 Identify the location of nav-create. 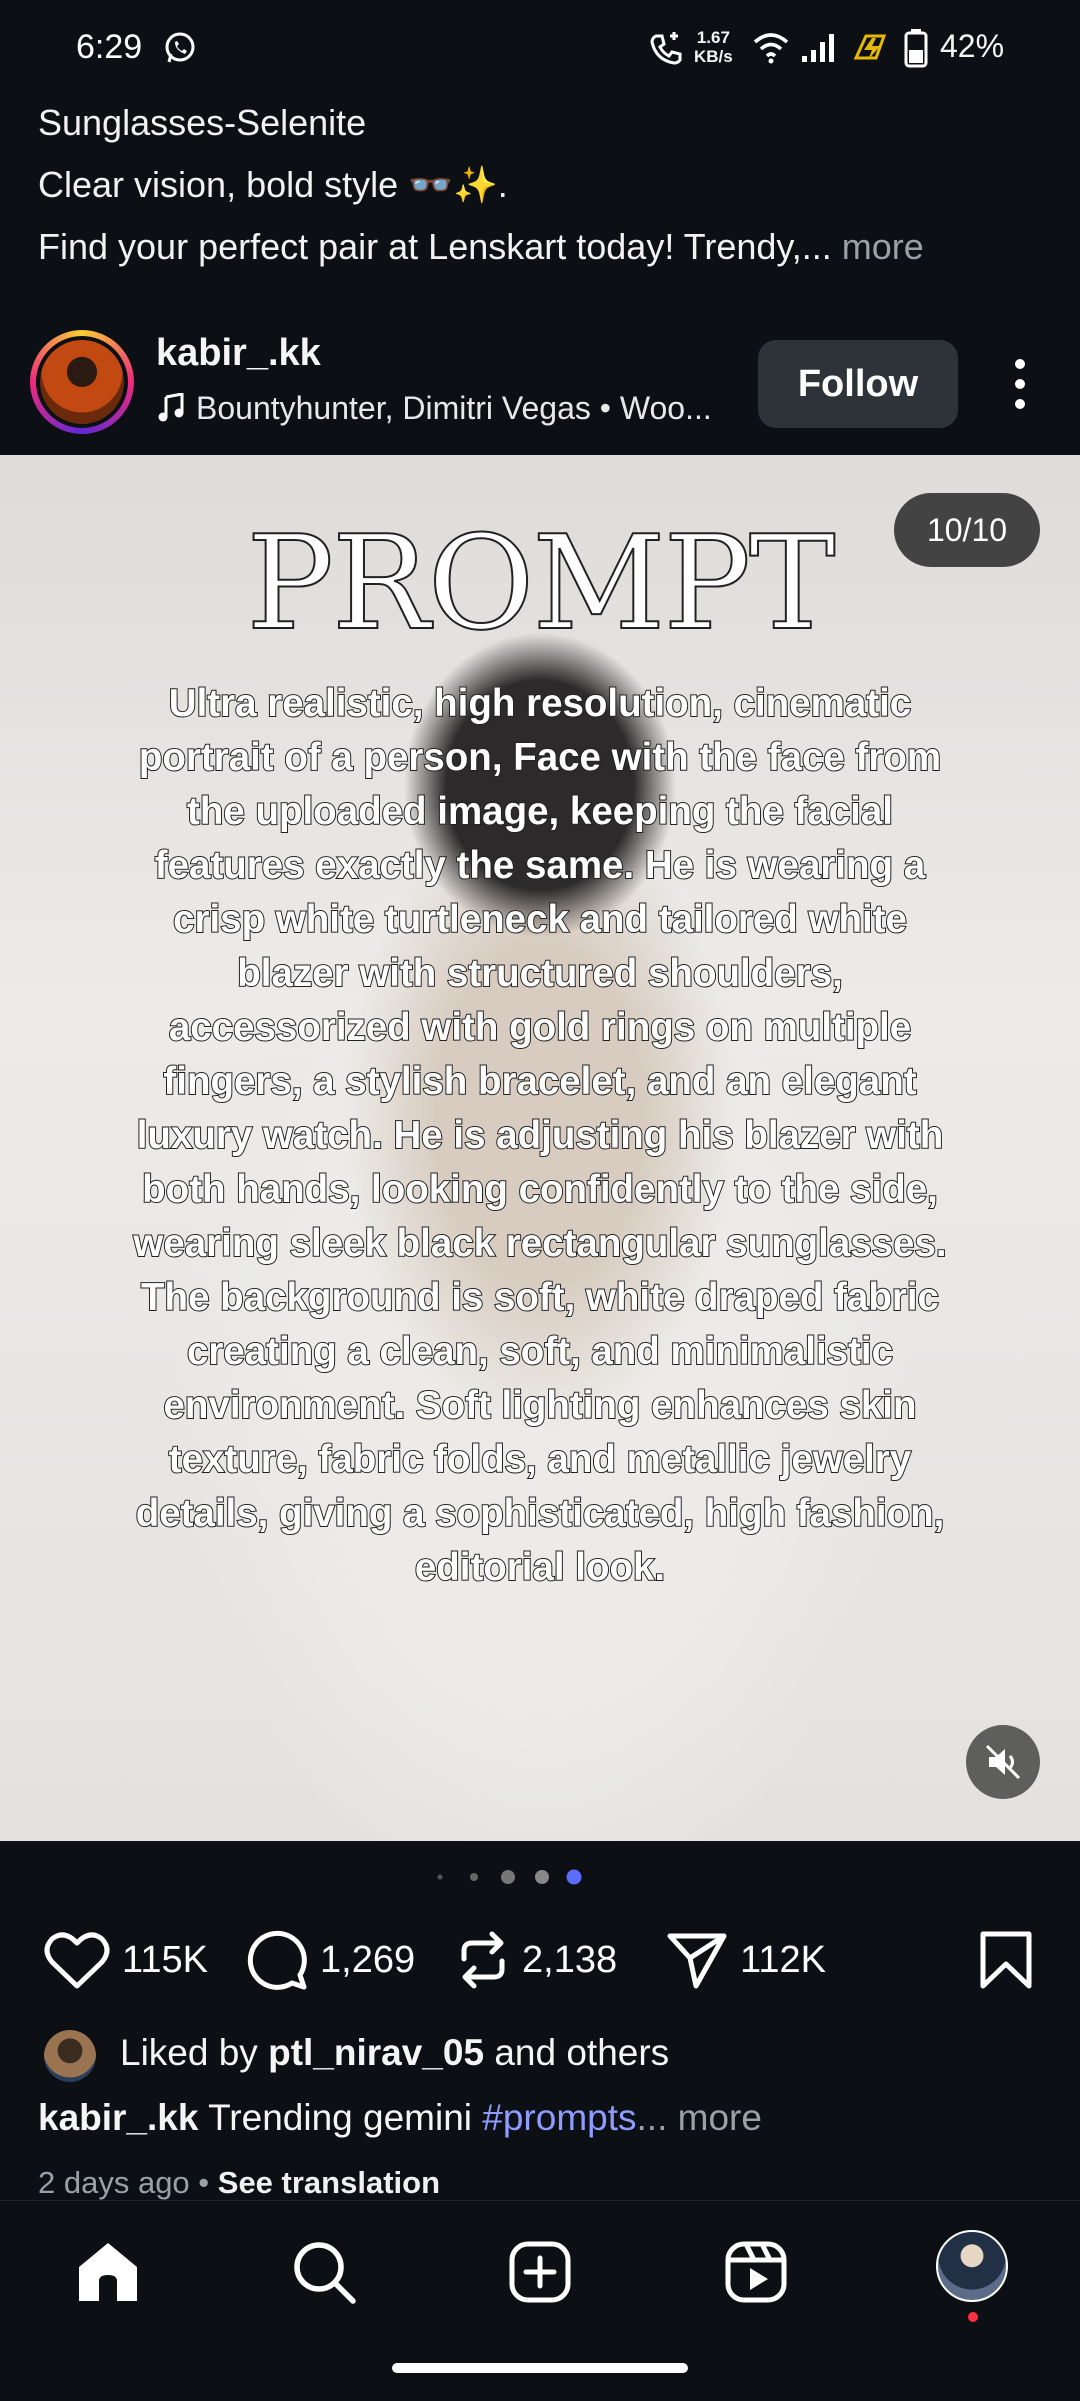
(540, 2272).